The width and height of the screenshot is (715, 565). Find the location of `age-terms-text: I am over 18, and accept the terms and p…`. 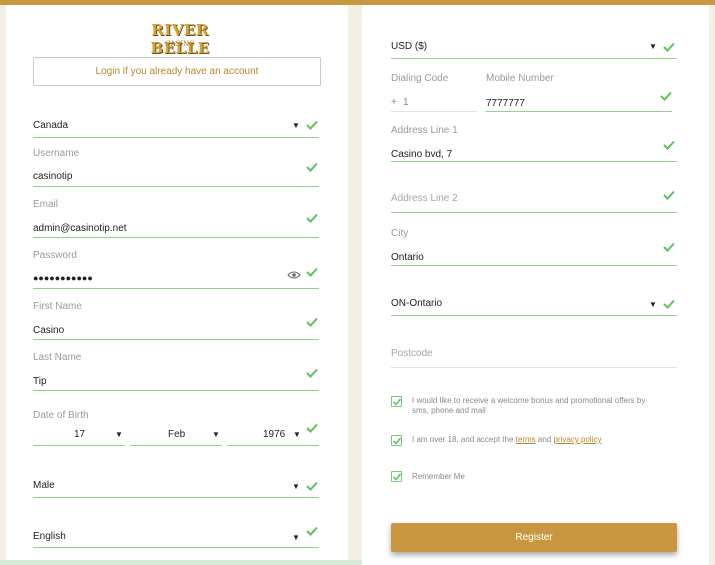

age-terms-text: I am over 18, and accept the terms and p… is located at coordinates (537, 440).